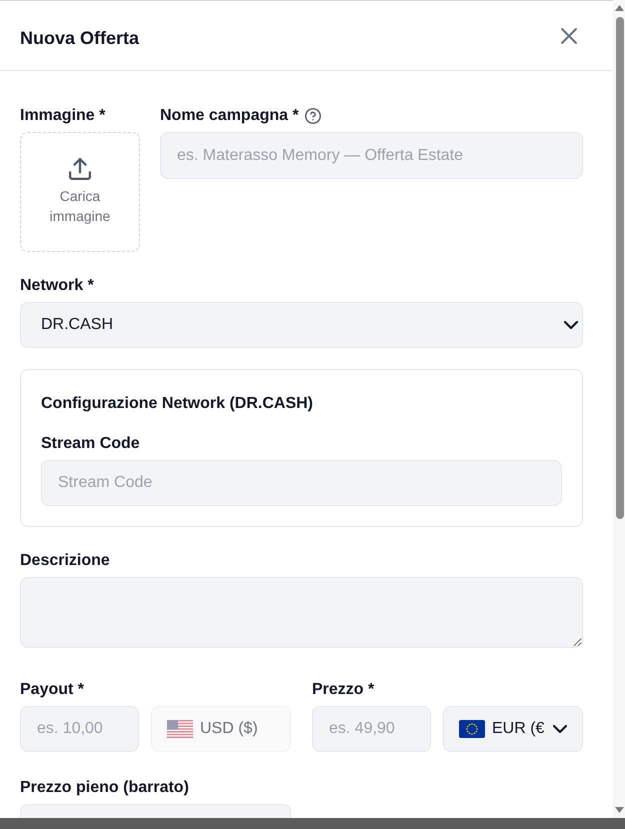 The height and width of the screenshot is (829, 625). Describe the element at coordinates (301, 483) in the screenshot. I see `stream-code-input: Stream Code` at that location.